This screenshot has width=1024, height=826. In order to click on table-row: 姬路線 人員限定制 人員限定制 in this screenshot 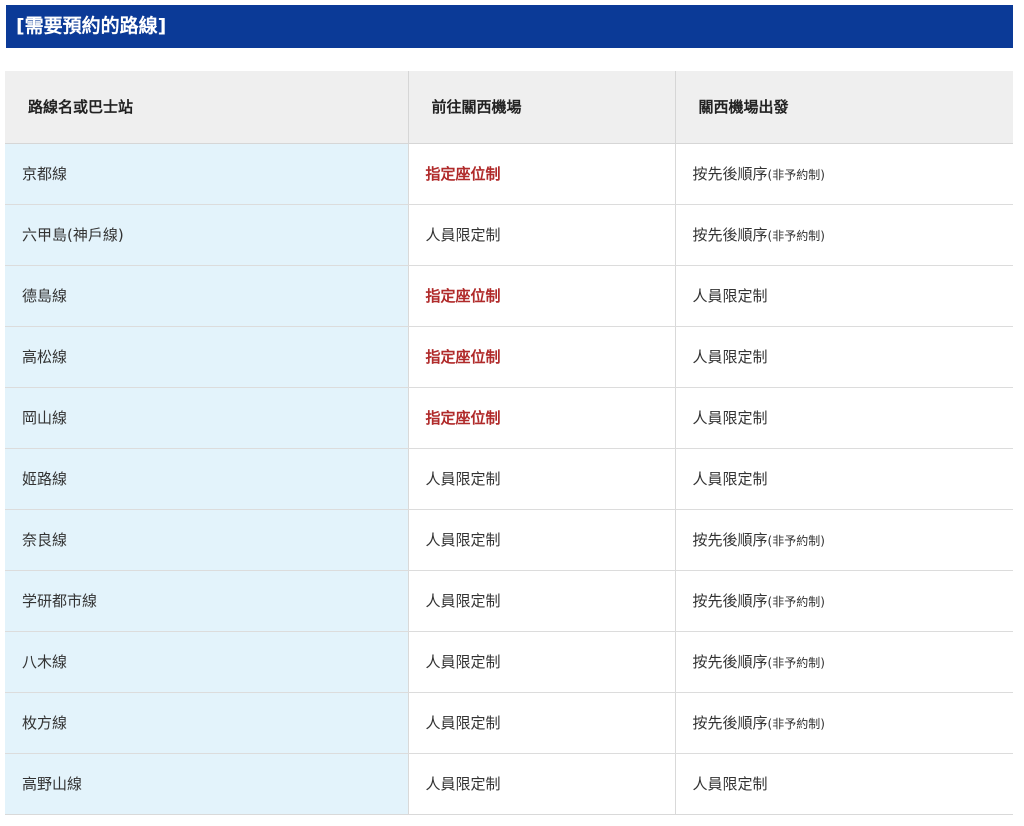, I will do `click(509, 479)`.